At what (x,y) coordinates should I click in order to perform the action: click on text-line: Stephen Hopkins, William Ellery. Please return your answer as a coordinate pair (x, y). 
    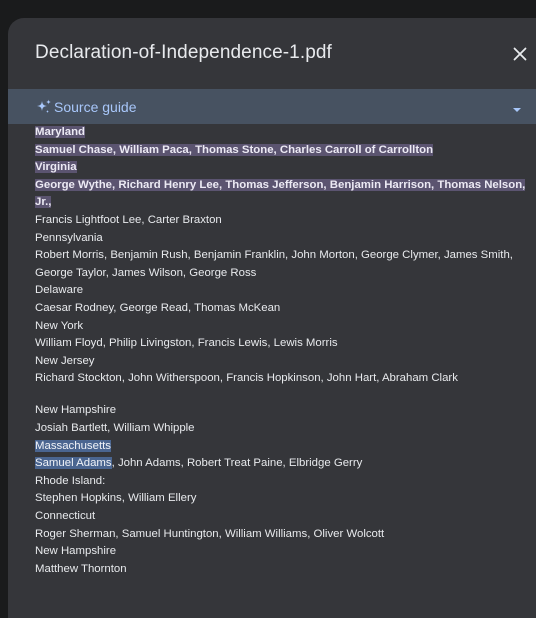
    Looking at the image, I should click on (116, 498).